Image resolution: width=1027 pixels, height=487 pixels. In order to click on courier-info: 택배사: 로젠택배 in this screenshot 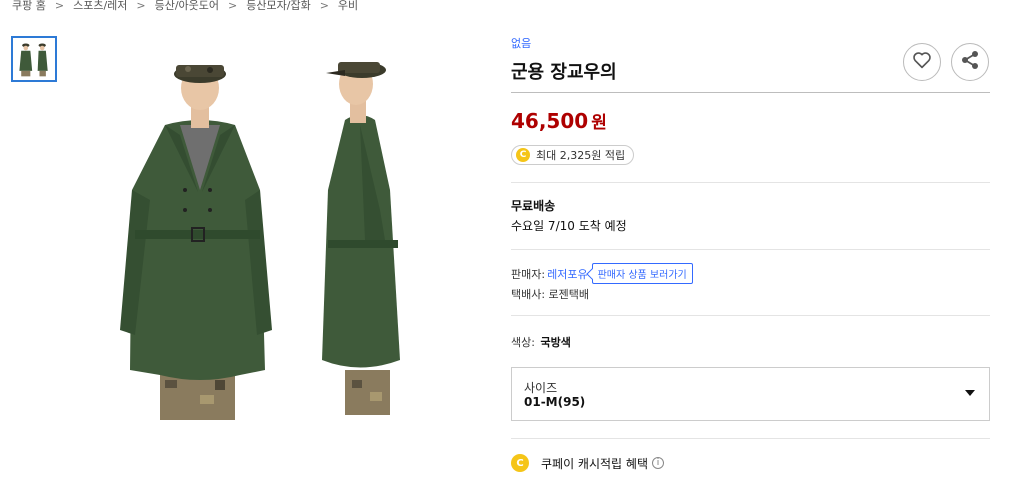, I will do `click(550, 294)`.